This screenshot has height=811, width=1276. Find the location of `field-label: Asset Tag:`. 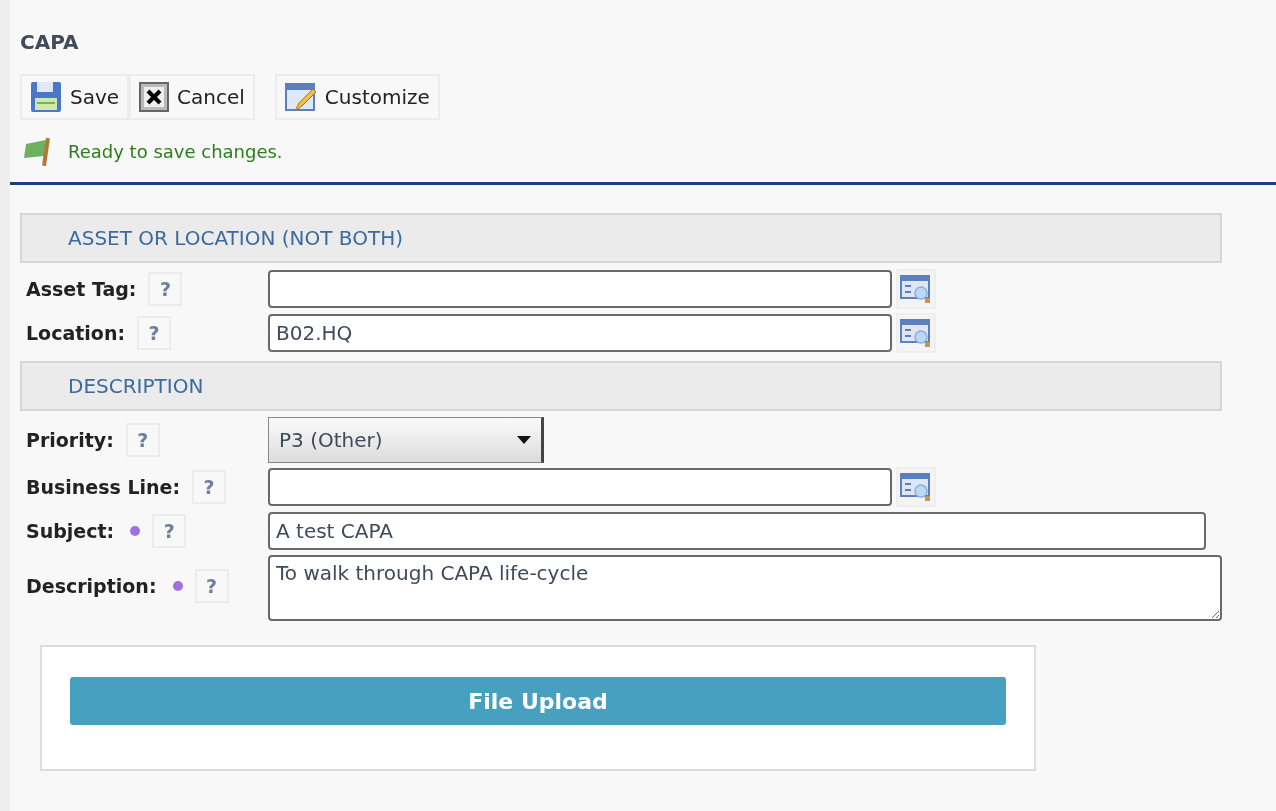

field-label: Asset Tag: is located at coordinates (81, 289).